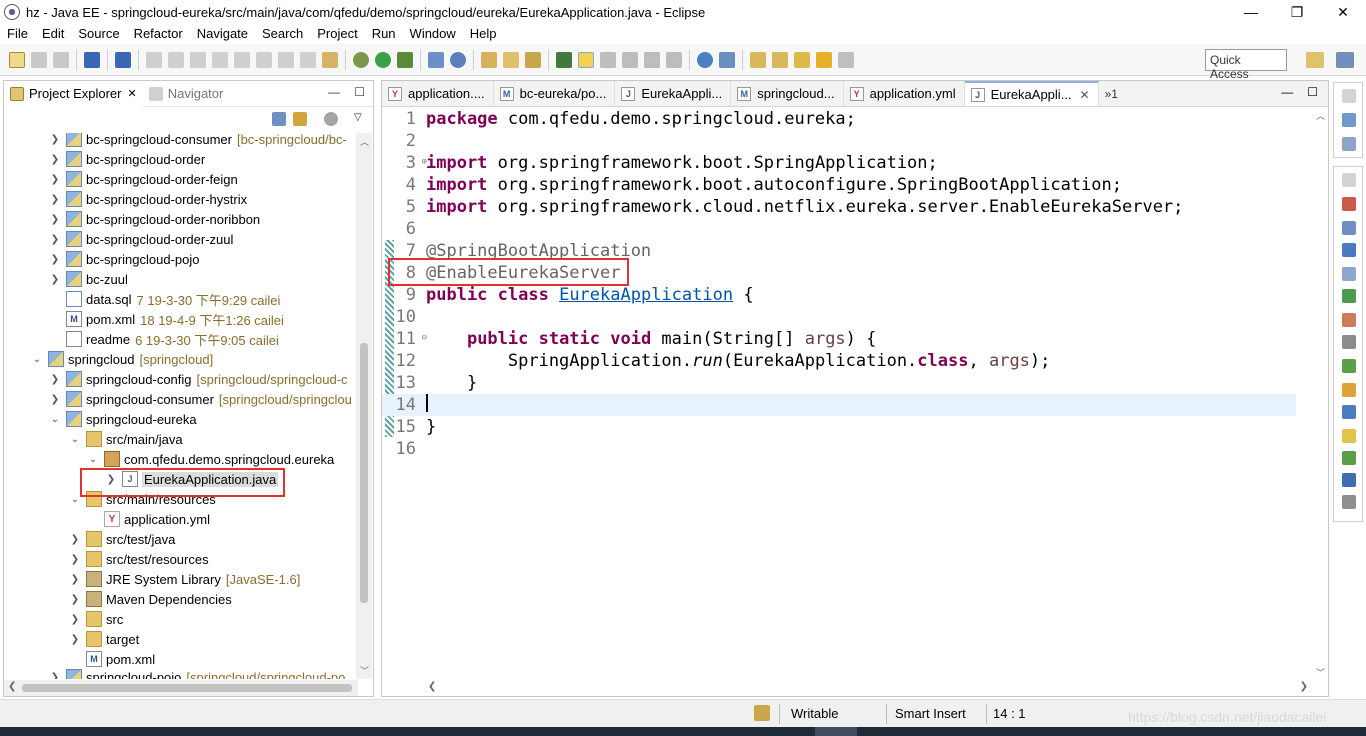 The image size is (1366, 736). What do you see at coordinates (1349, 436) in the screenshot?
I see `history-icon` at bounding box center [1349, 436].